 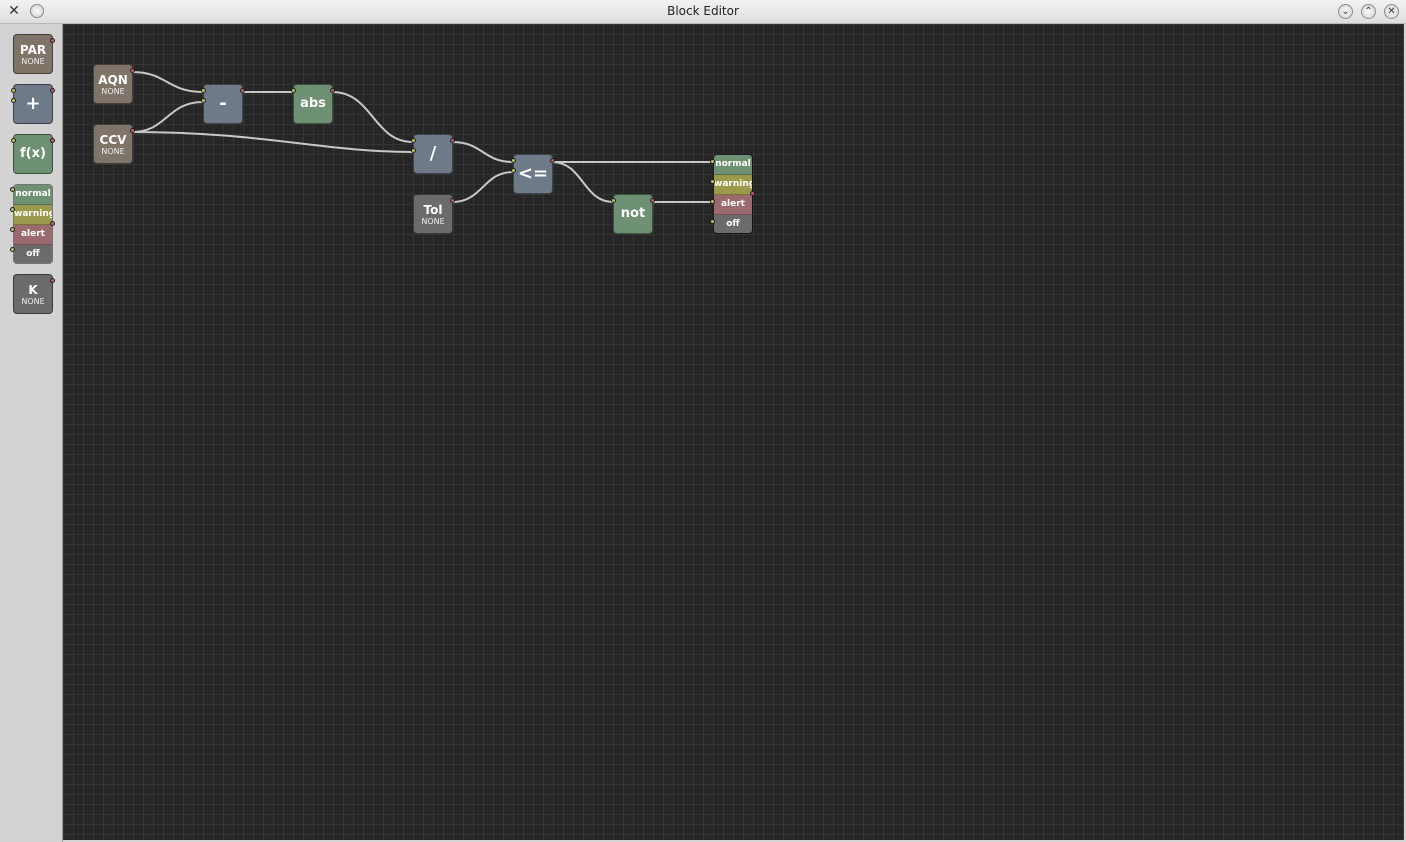 I want to click on tol-name: Tol, so click(x=433, y=210).